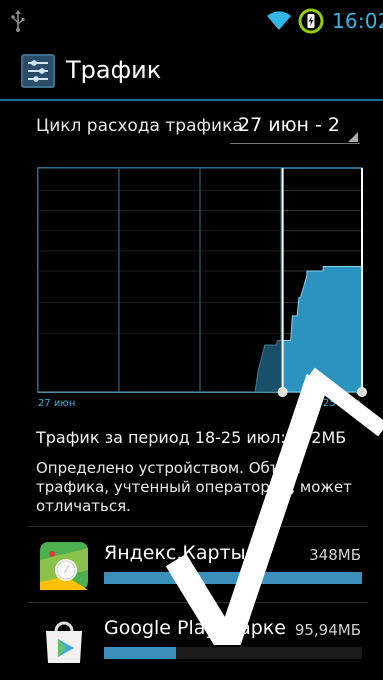 The width and height of the screenshot is (383, 680). What do you see at coordinates (38, 71) in the screenshot?
I see `data-usage-icon` at bounding box center [38, 71].